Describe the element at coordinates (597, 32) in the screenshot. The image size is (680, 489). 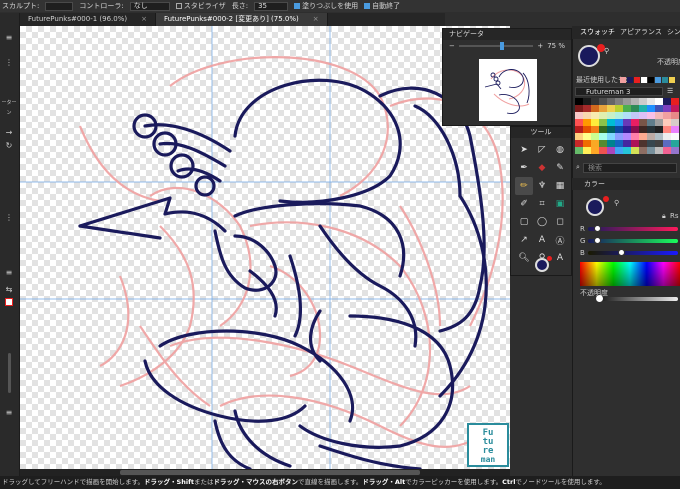
I see `tab-swatches: スウォッチ` at that location.